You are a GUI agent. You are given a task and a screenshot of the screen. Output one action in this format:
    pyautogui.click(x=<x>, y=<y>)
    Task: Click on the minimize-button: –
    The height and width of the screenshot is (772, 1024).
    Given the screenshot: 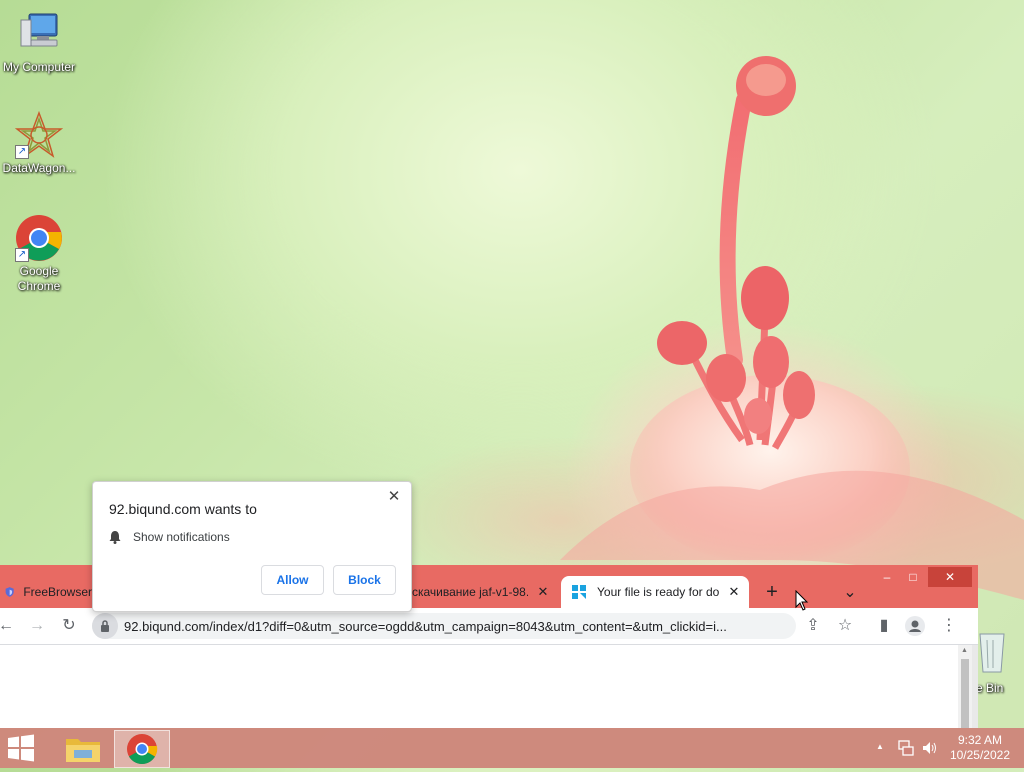 What is the action you would take?
    pyautogui.click(x=887, y=577)
    